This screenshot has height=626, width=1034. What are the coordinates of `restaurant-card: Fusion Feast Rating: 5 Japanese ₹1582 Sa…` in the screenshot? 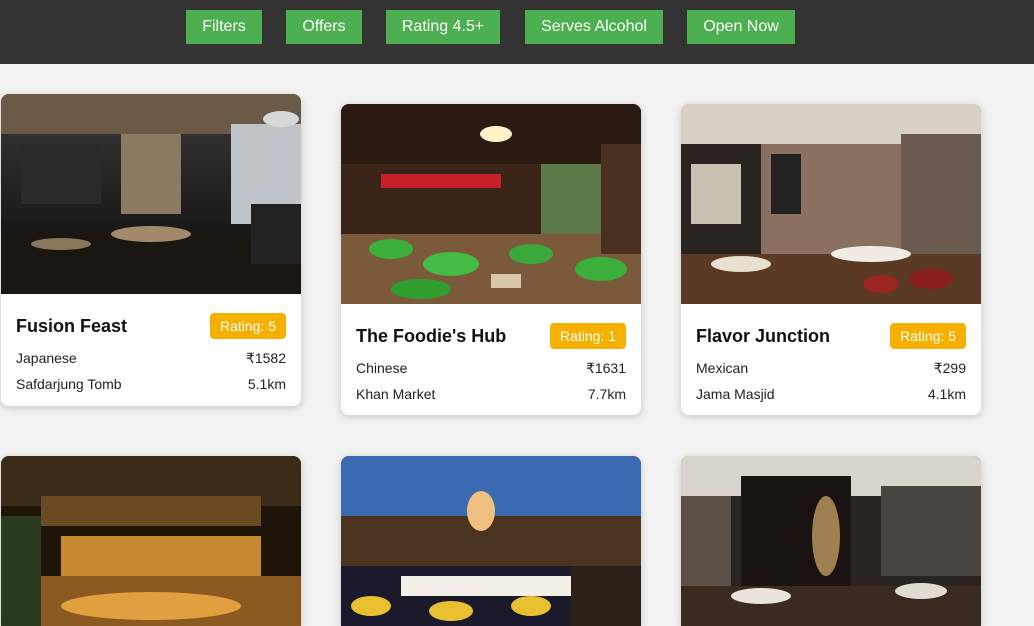 It's located at (151, 250).